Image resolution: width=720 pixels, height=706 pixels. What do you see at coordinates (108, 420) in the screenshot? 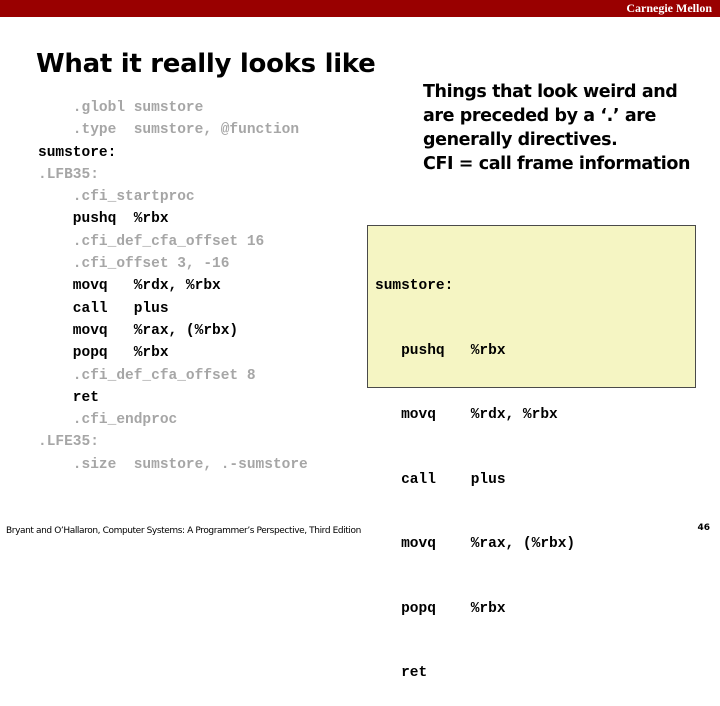
I see `code-line-directive: .cfi_endproc` at bounding box center [108, 420].